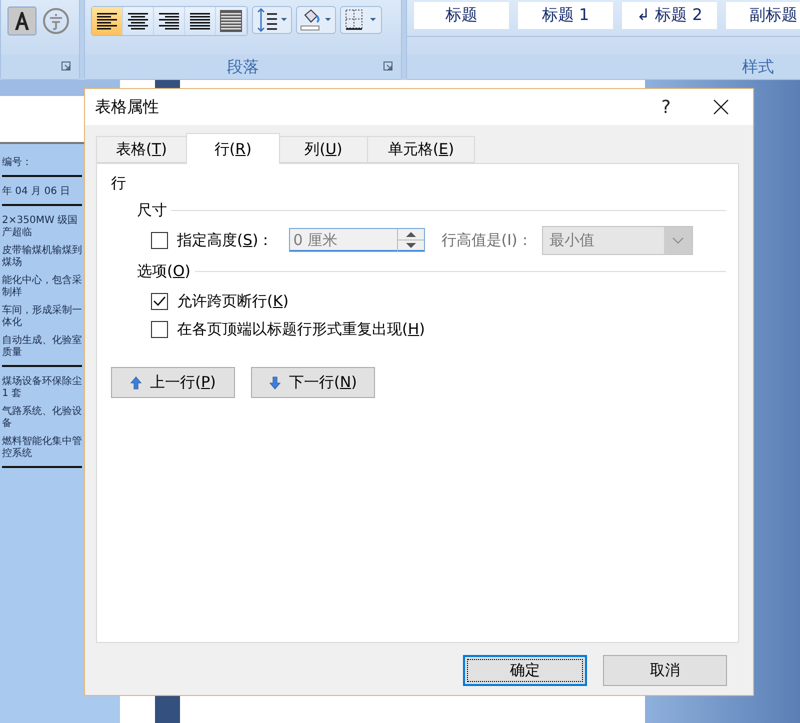  I want to click on section-title: 行, so click(119, 183).